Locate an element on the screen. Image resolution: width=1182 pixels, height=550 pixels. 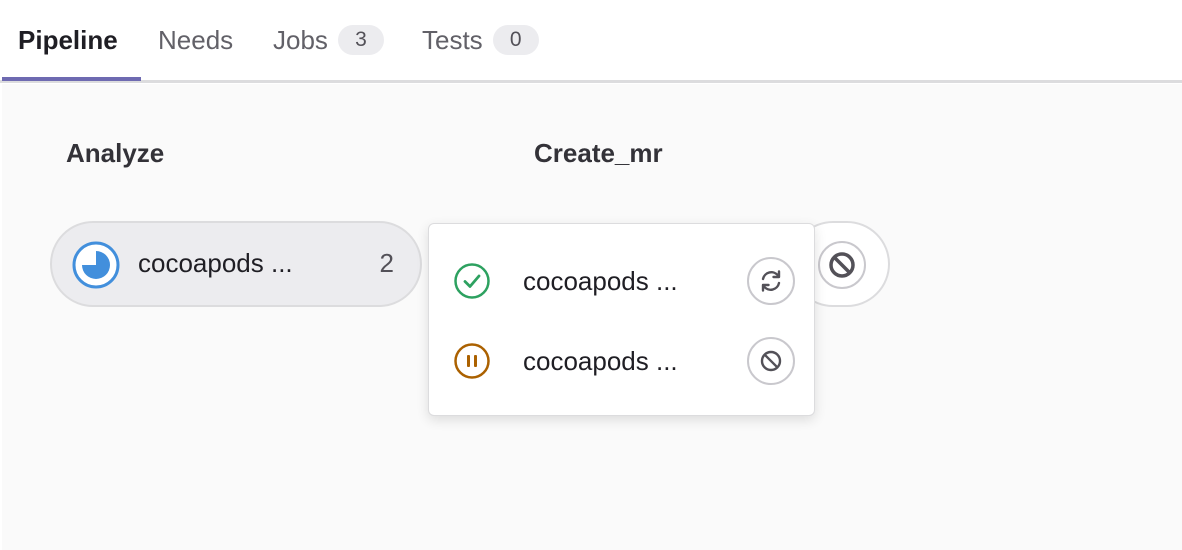
retry-icon is located at coordinates (771, 281).